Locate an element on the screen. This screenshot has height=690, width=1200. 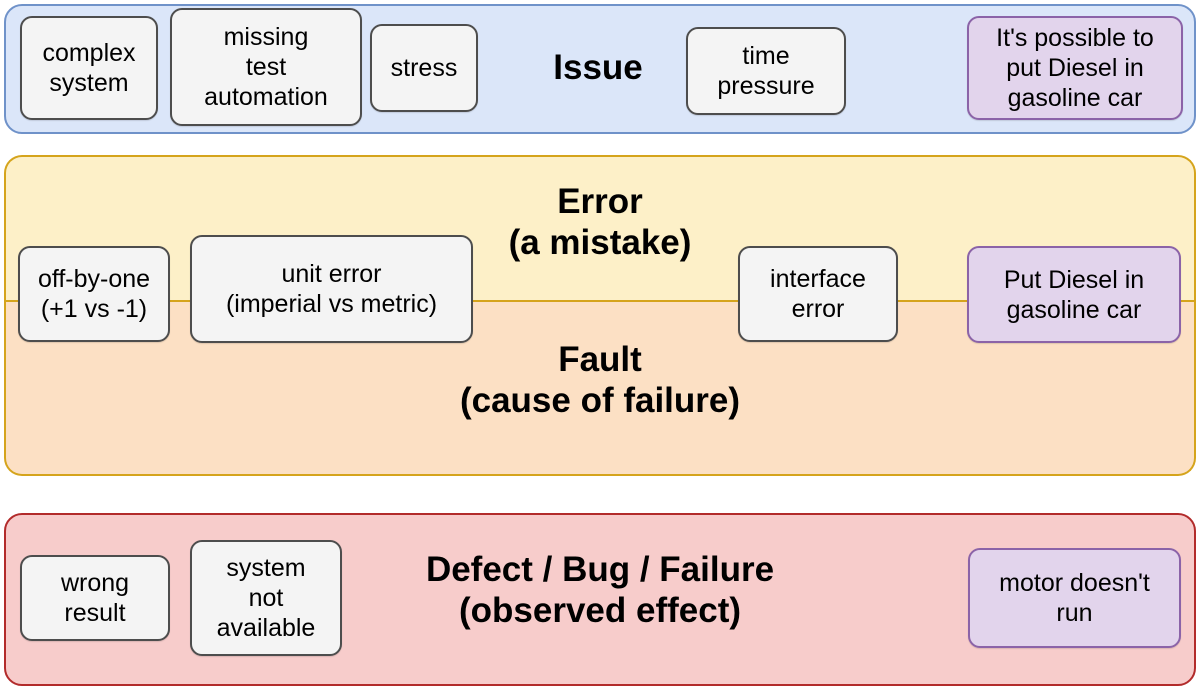
band-fault-caption: Fault (cause of failure) is located at coordinates (600, 380).